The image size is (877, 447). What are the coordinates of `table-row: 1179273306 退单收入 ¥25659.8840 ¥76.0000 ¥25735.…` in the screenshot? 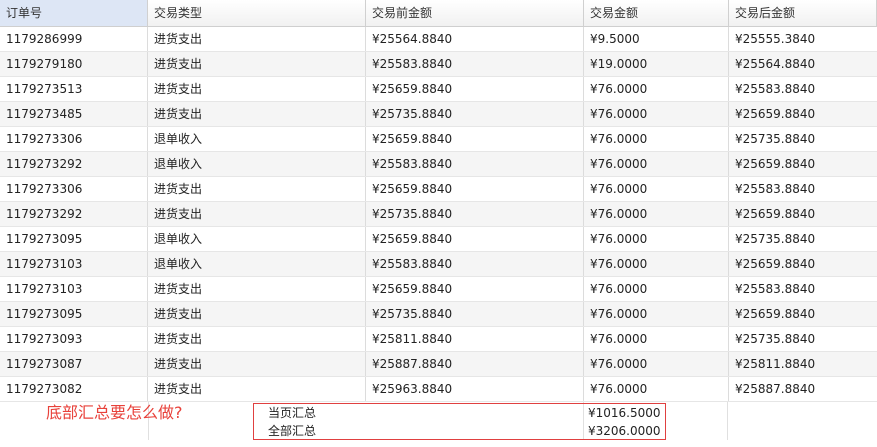 It's located at (438, 139).